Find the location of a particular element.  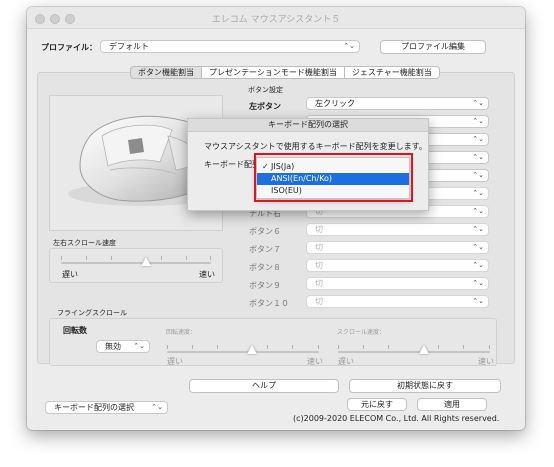

scroll-speed-track is located at coordinates (414, 352).